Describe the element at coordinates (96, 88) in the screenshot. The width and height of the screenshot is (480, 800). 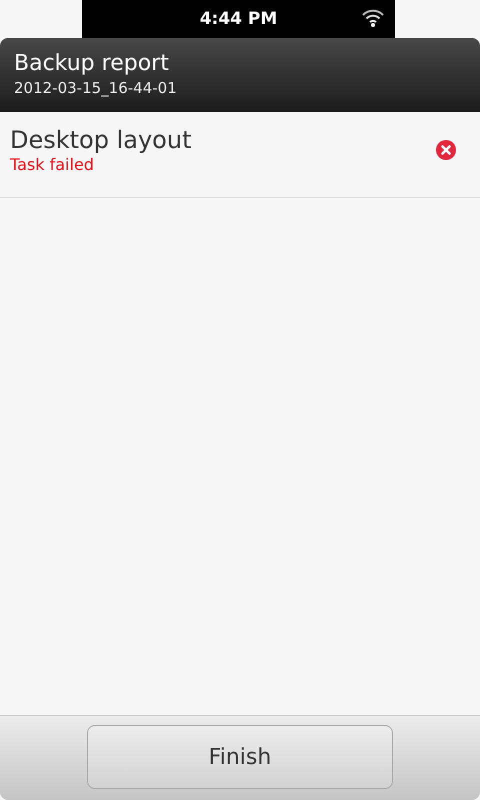
I see `page-subtitle: 2012-03-15_16-44-01` at that location.